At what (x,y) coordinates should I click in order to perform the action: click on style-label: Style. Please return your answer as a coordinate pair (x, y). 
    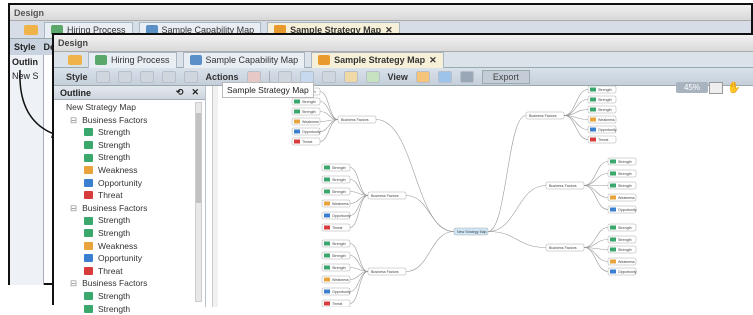
    Looking at the image, I should click on (25, 47).